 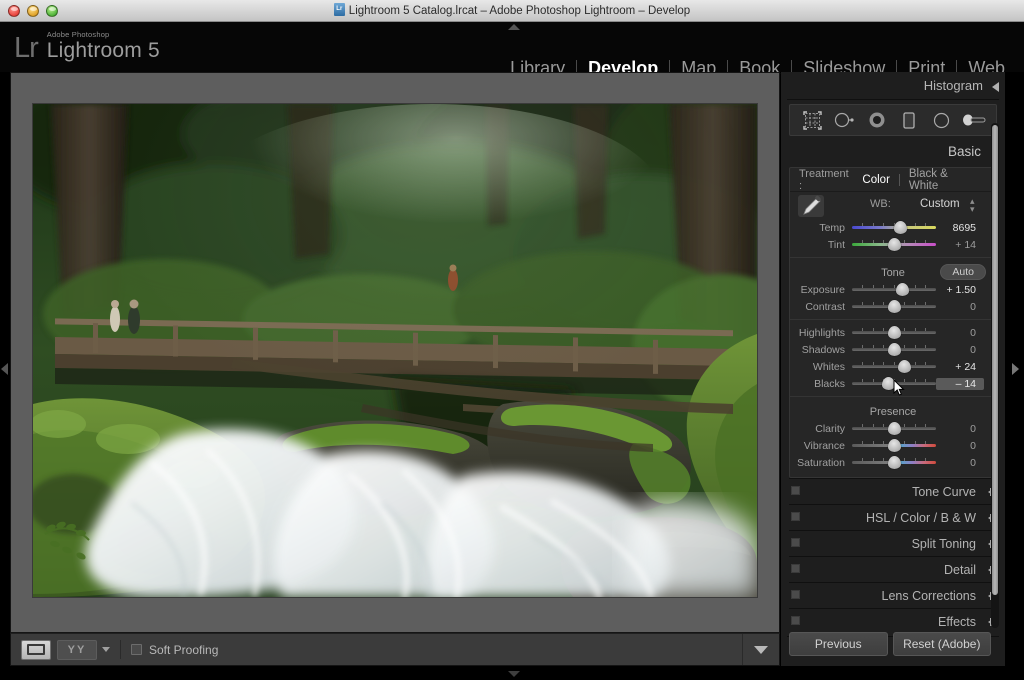 What do you see at coordinates (960, 290) in the screenshot?
I see `slider-value-exposure: + 1.50` at bounding box center [960, 290].